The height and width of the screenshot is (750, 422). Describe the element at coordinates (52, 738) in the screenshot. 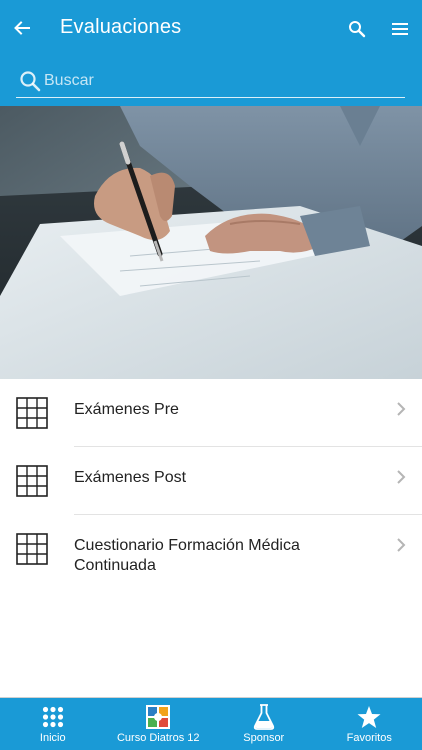

I see `tab-label: Inicio` at that location.